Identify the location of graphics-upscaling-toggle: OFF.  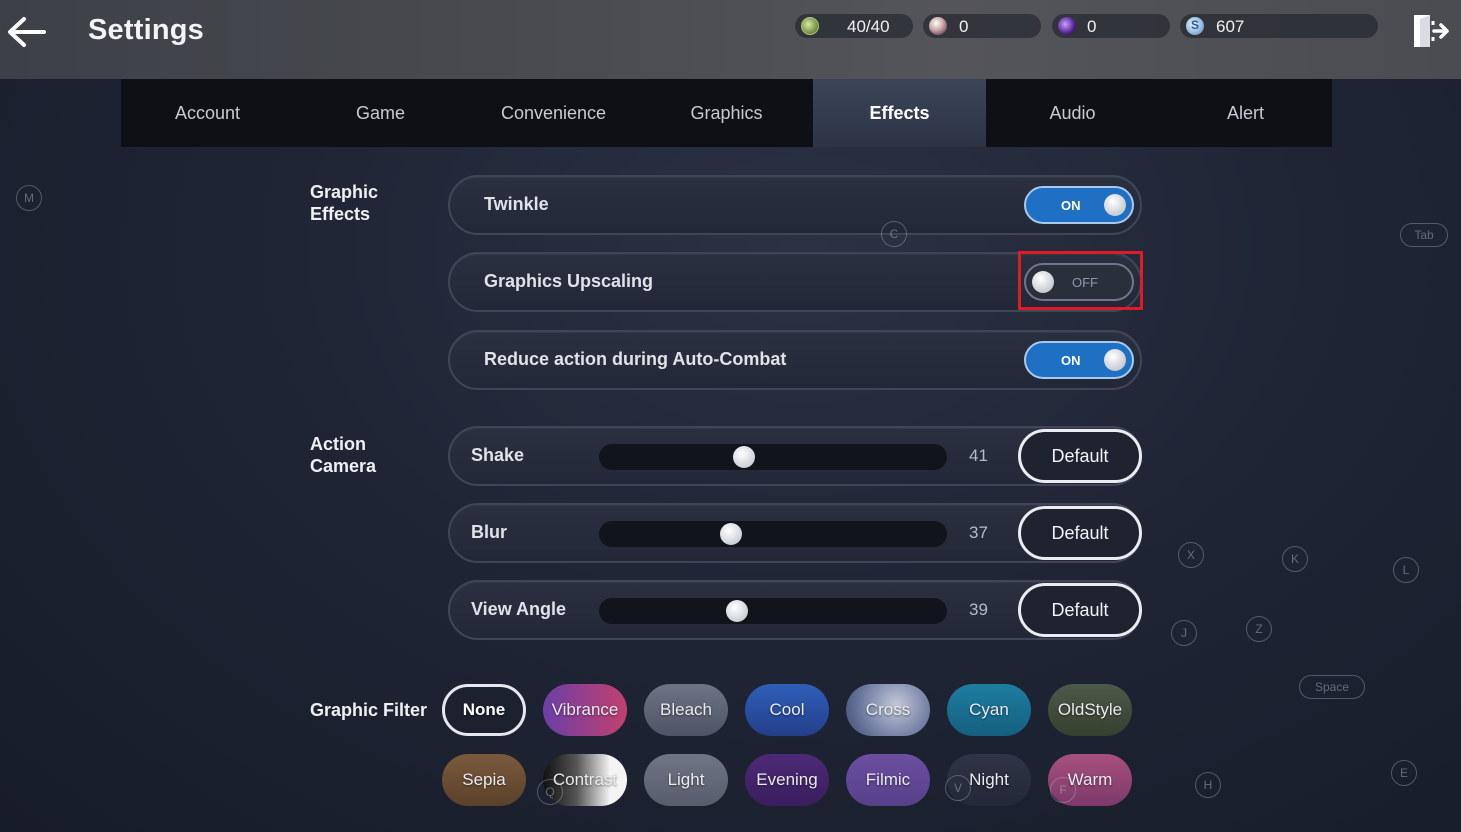
(1079, 282).